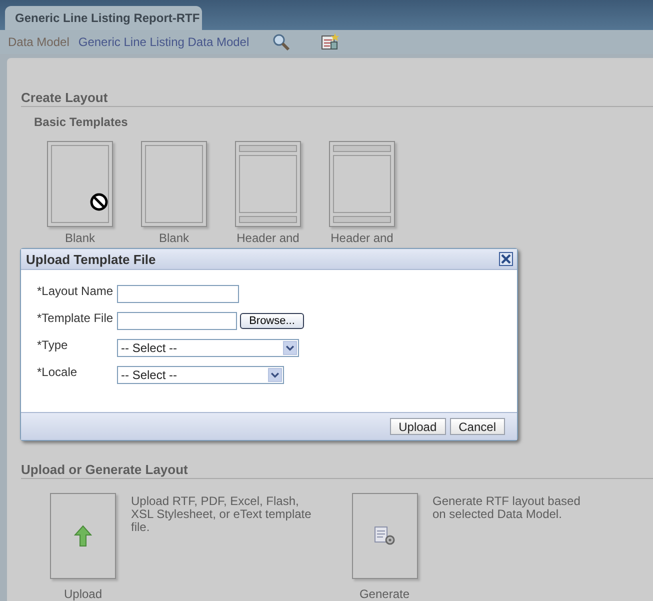  What do you see at coordinates (477, 426) in the screenshot?
I see `cancel-button: Cancel` at bounding box center [477, 426].